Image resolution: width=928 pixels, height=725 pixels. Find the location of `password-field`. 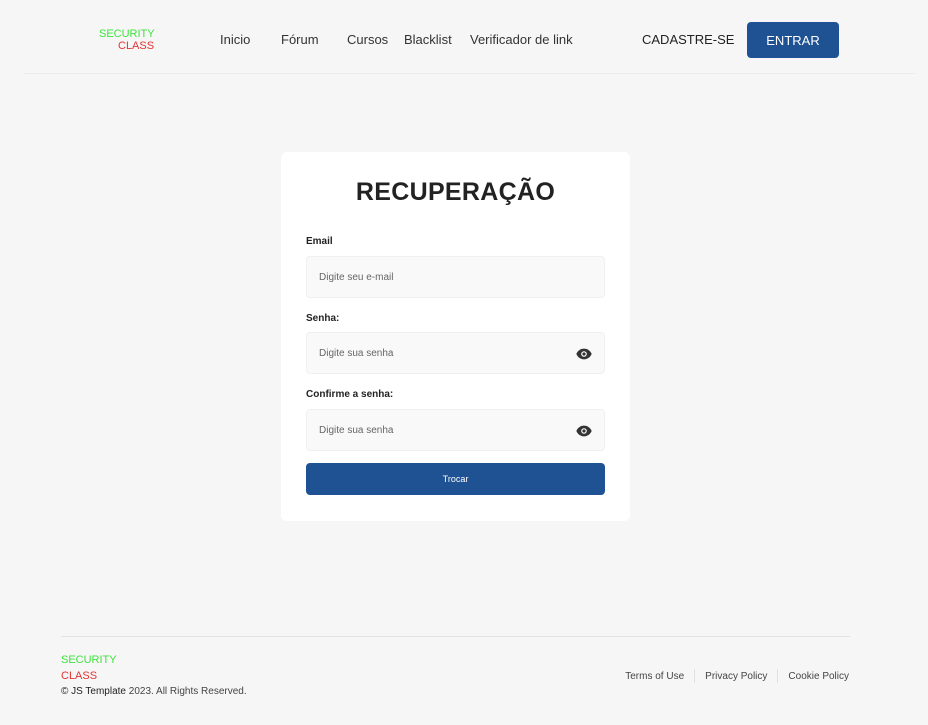

password-field is located at coordinates (439, 353).